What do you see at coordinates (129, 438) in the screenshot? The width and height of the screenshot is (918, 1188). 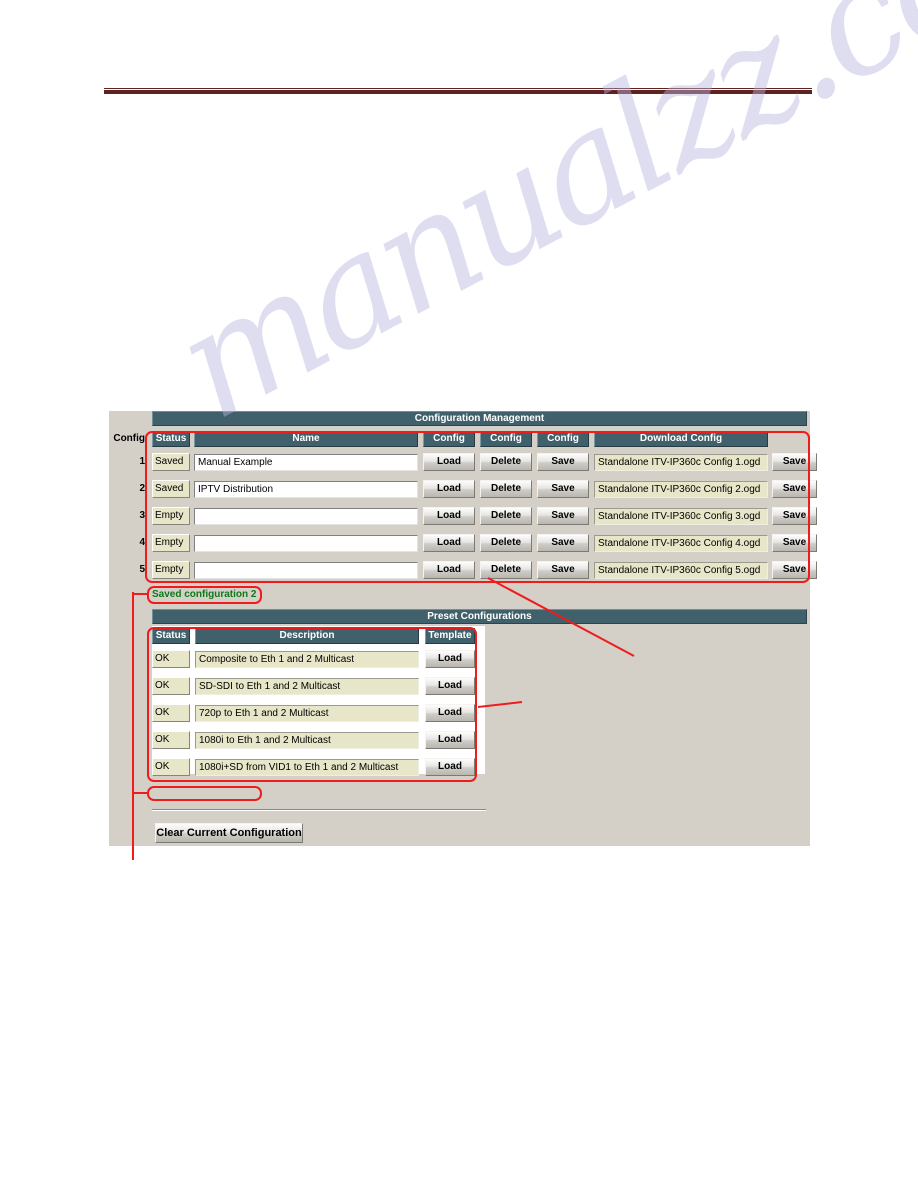 I see `config-axis-label: Config` at bounding box center [129, 438].